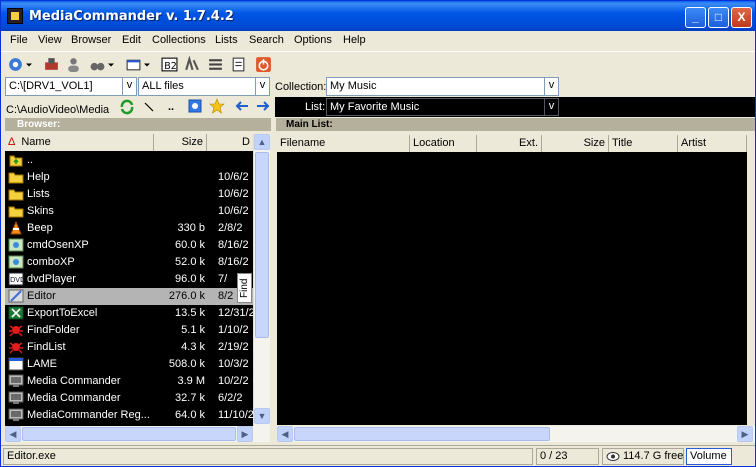 The width and height of the screenshot is (756, 467). I want to click on up-dir-button: .., so click(171, 107).